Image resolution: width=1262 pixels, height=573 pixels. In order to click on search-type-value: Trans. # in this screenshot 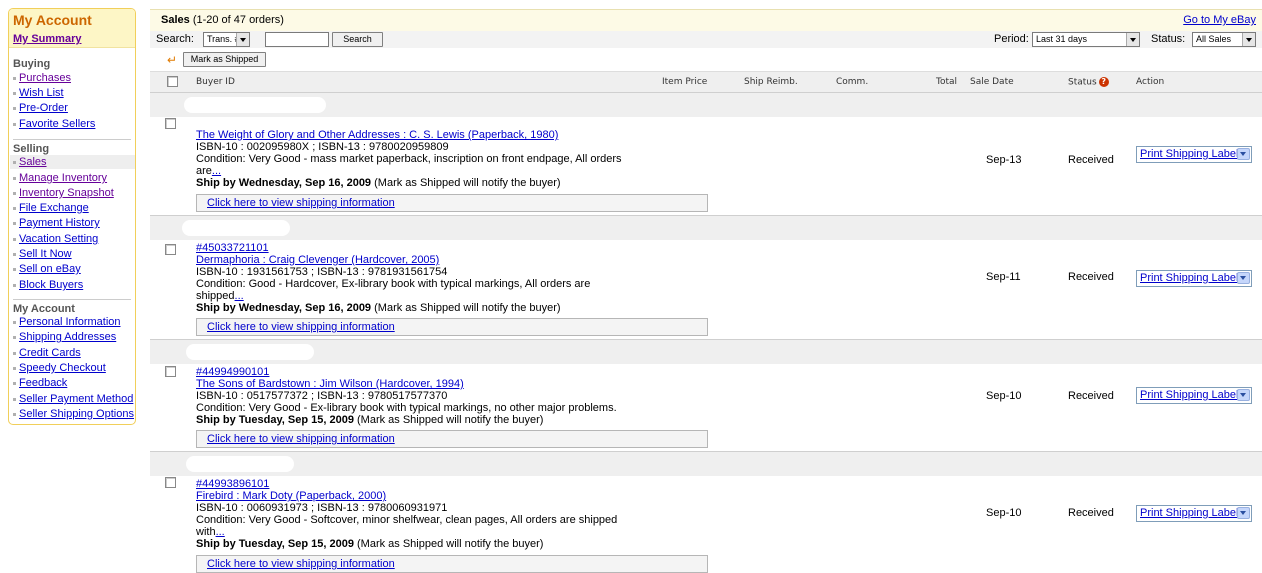, I will do `click(223, 39)`.